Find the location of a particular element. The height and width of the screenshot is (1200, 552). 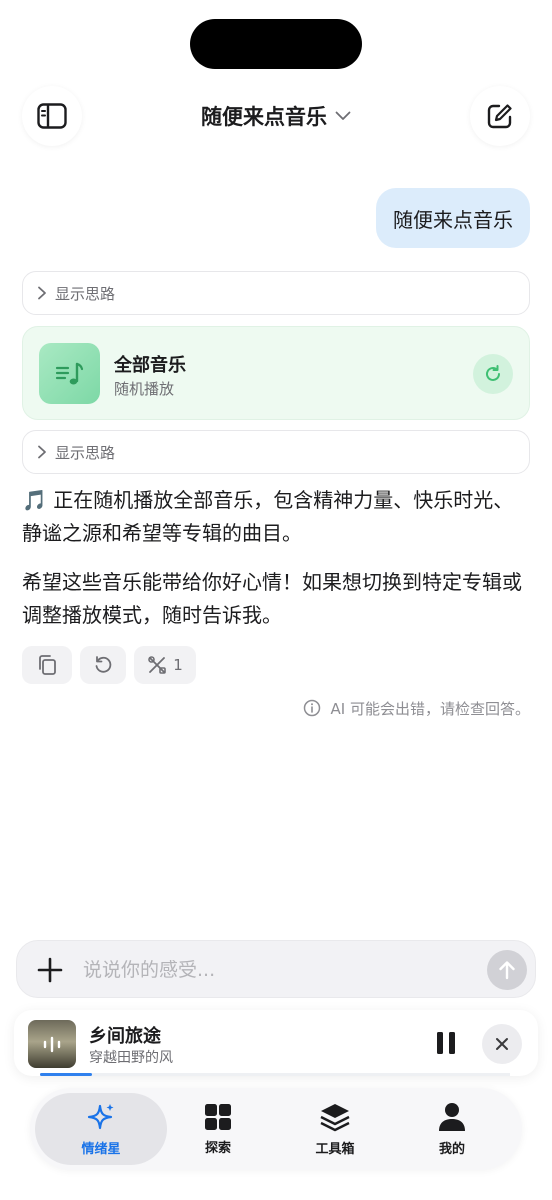

ai-disclaimer: AI 可能会出错，请检查回答。 is located at coordinates (416, 708).